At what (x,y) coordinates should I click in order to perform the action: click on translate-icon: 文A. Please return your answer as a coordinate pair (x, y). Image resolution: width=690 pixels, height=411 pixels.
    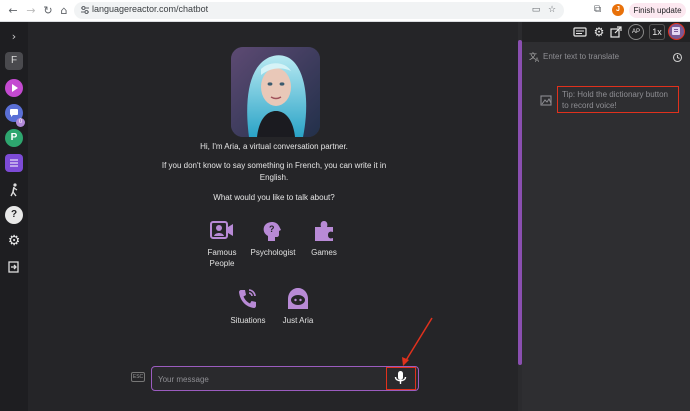
    Looking at the image, I should click on (535, 57).